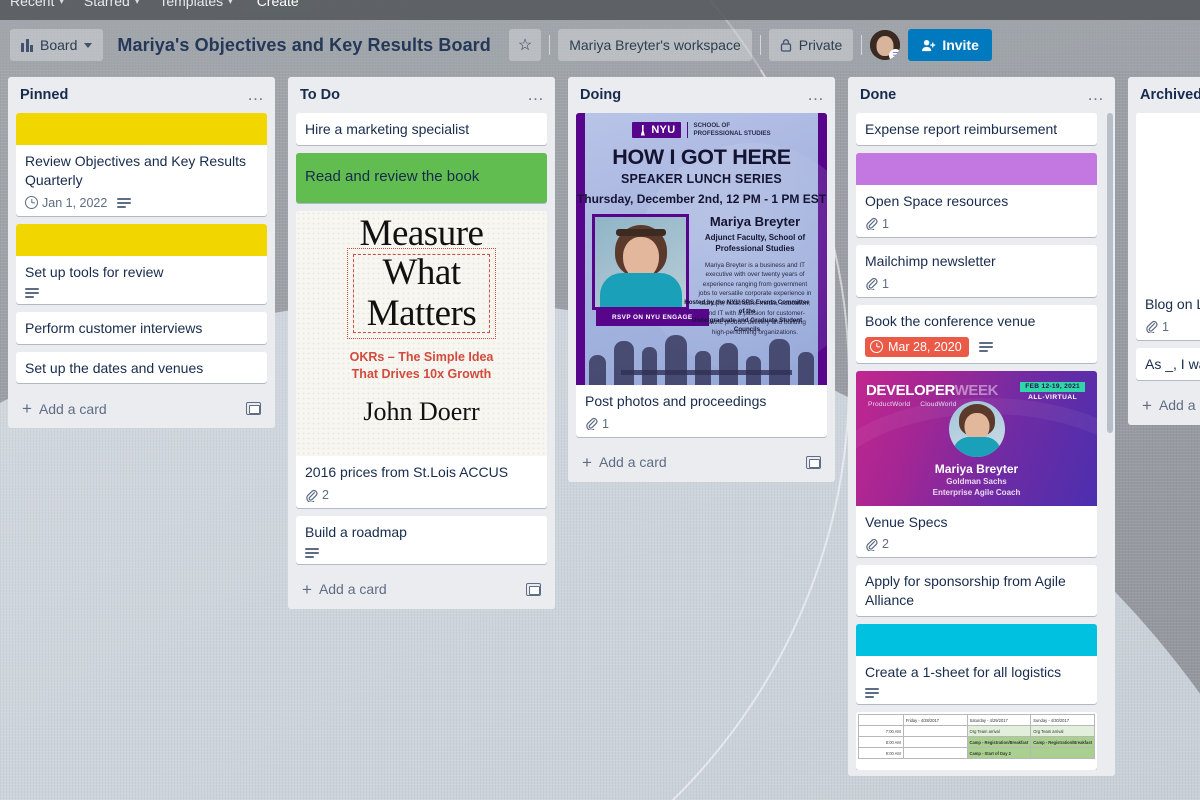  Describe the element at coordinates (885, 223) in the screenshot. I see `attachment-count: 1` at that location.